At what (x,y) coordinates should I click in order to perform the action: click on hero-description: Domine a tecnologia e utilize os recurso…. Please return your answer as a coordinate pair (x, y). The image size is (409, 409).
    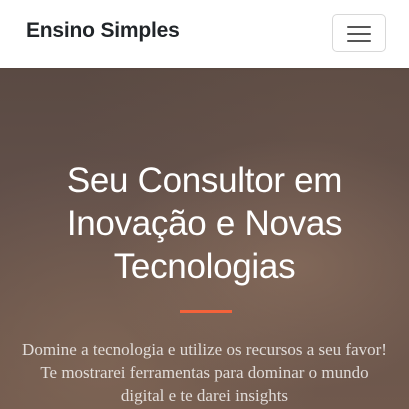
    Looking at the image, I should click on (204, 372).